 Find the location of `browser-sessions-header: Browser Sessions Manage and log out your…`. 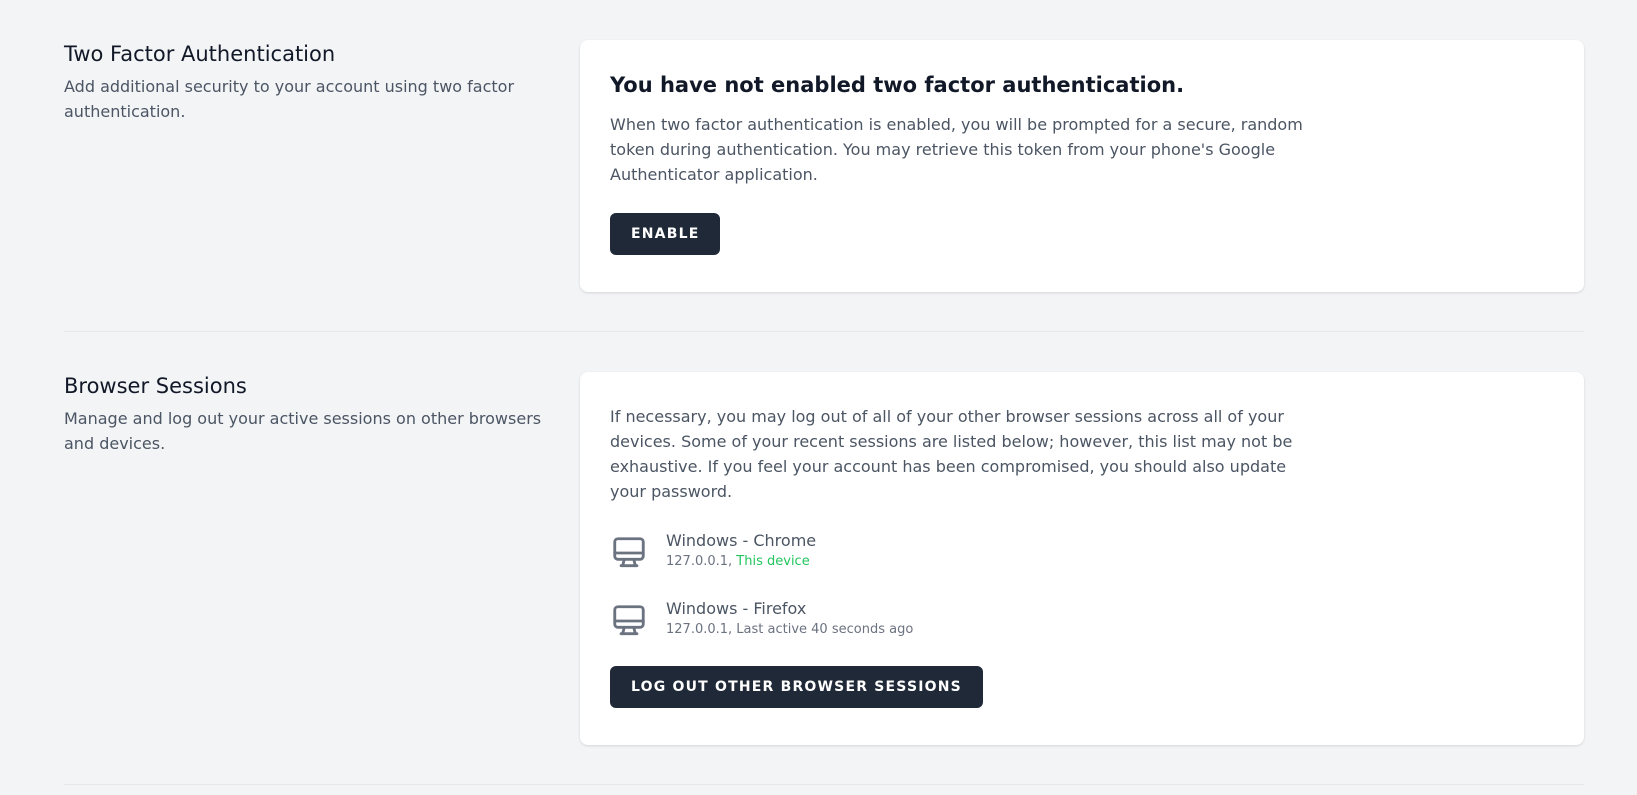

browser-sessions-header: Browser Sessions Manage and log out your… is located at coordinates (304, 414).